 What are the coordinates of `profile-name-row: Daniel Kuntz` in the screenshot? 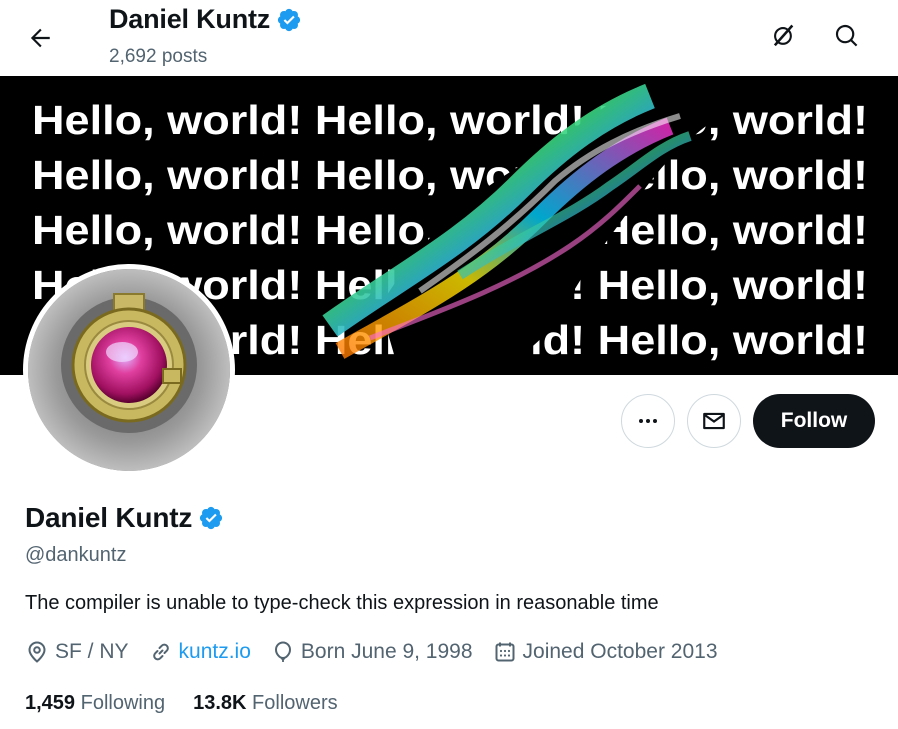 It's located at (124, 518).